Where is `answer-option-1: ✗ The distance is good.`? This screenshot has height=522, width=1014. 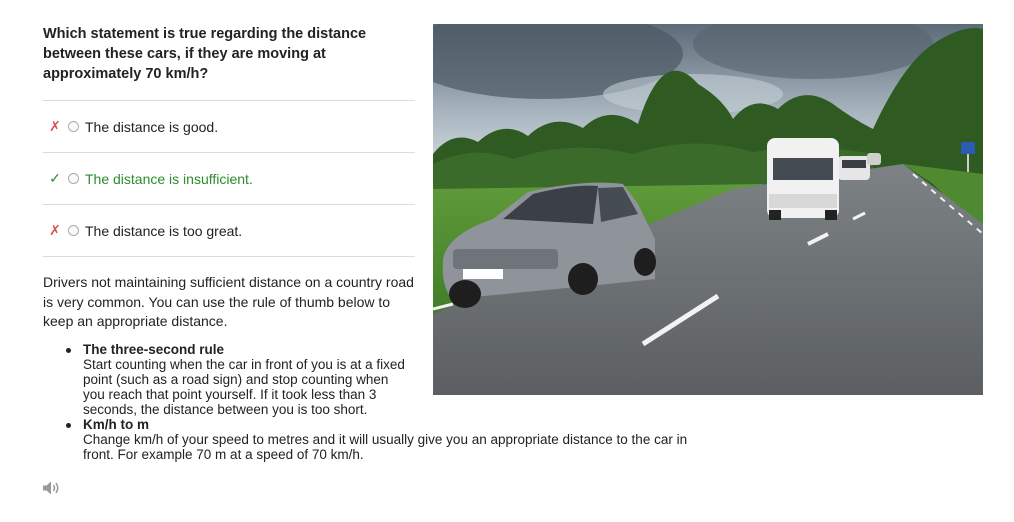
answer-option-1: ✗ The distance is good. is located at coordinates (229, 126).